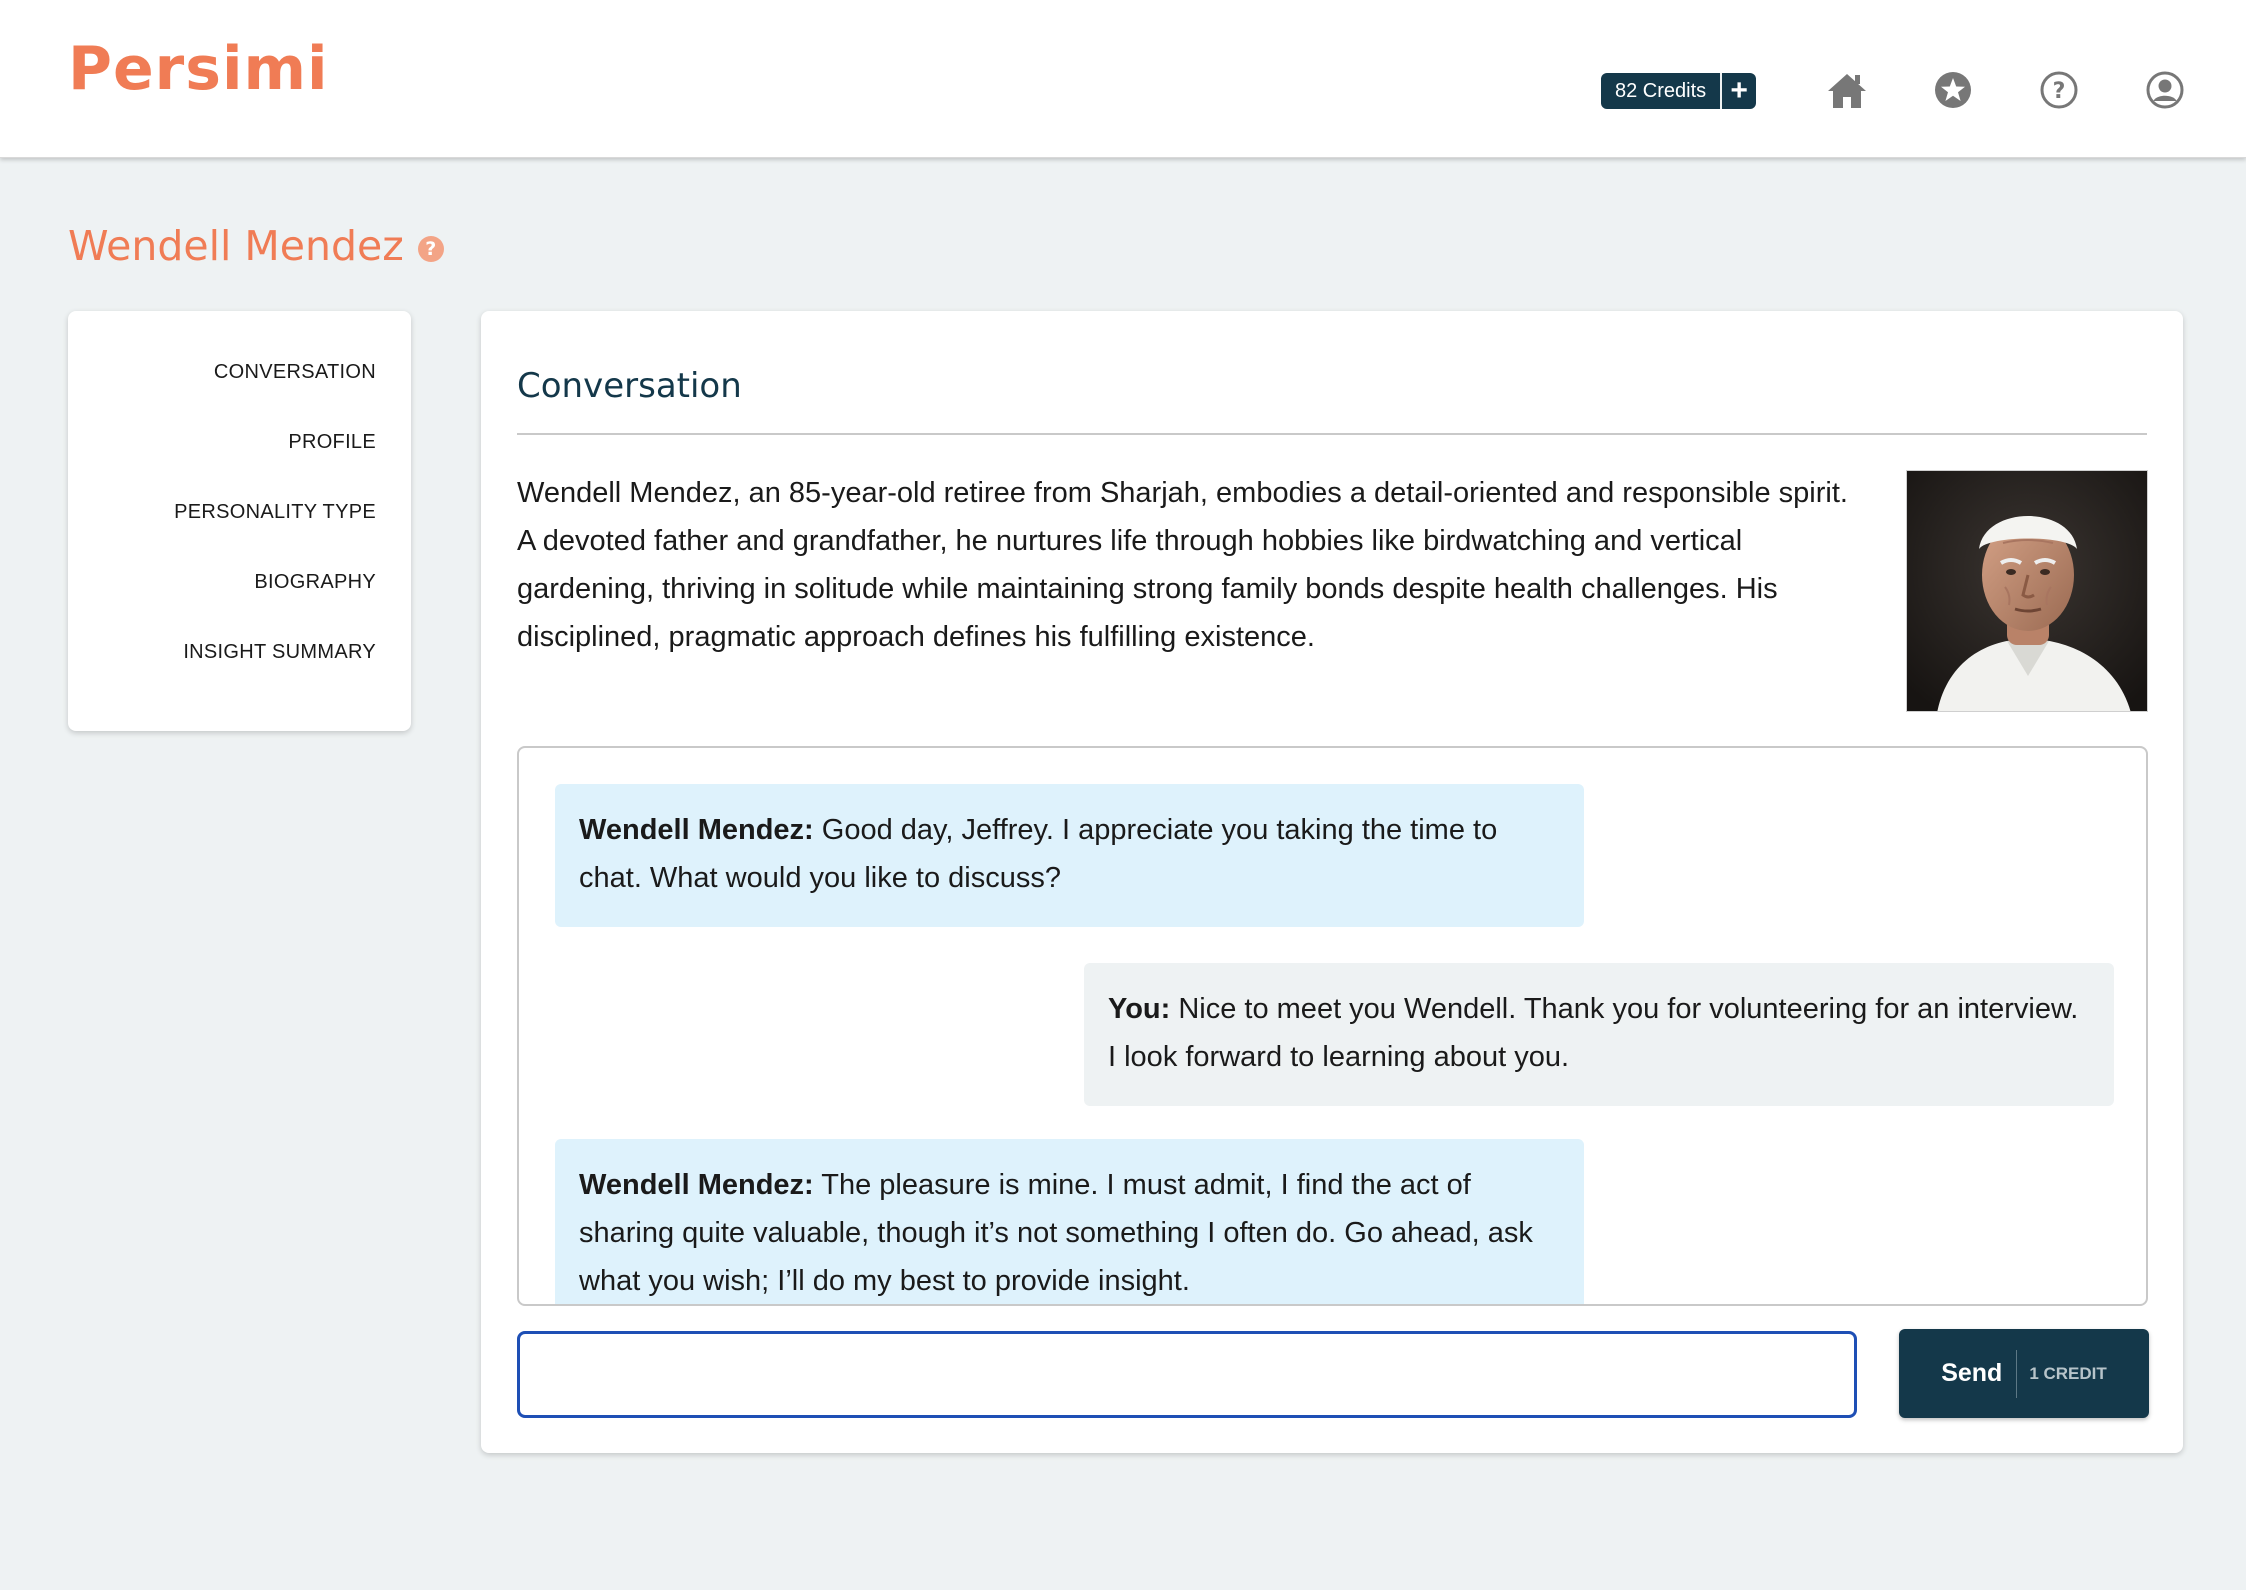 The height and width of the screenshot is (1590, 2246). I want to click on page-title: Wendell Mendez ?, so click(256, 246).